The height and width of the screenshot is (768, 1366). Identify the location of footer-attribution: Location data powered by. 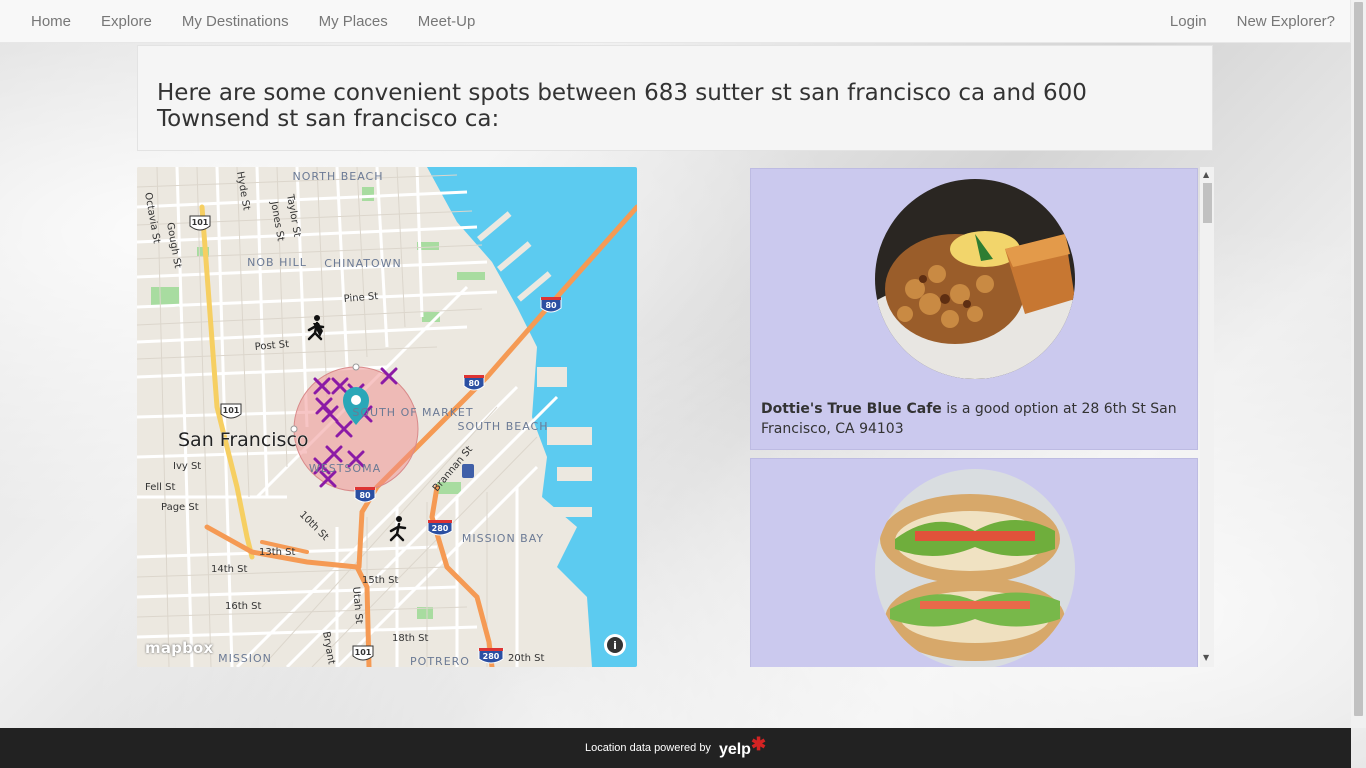
(647, 748).